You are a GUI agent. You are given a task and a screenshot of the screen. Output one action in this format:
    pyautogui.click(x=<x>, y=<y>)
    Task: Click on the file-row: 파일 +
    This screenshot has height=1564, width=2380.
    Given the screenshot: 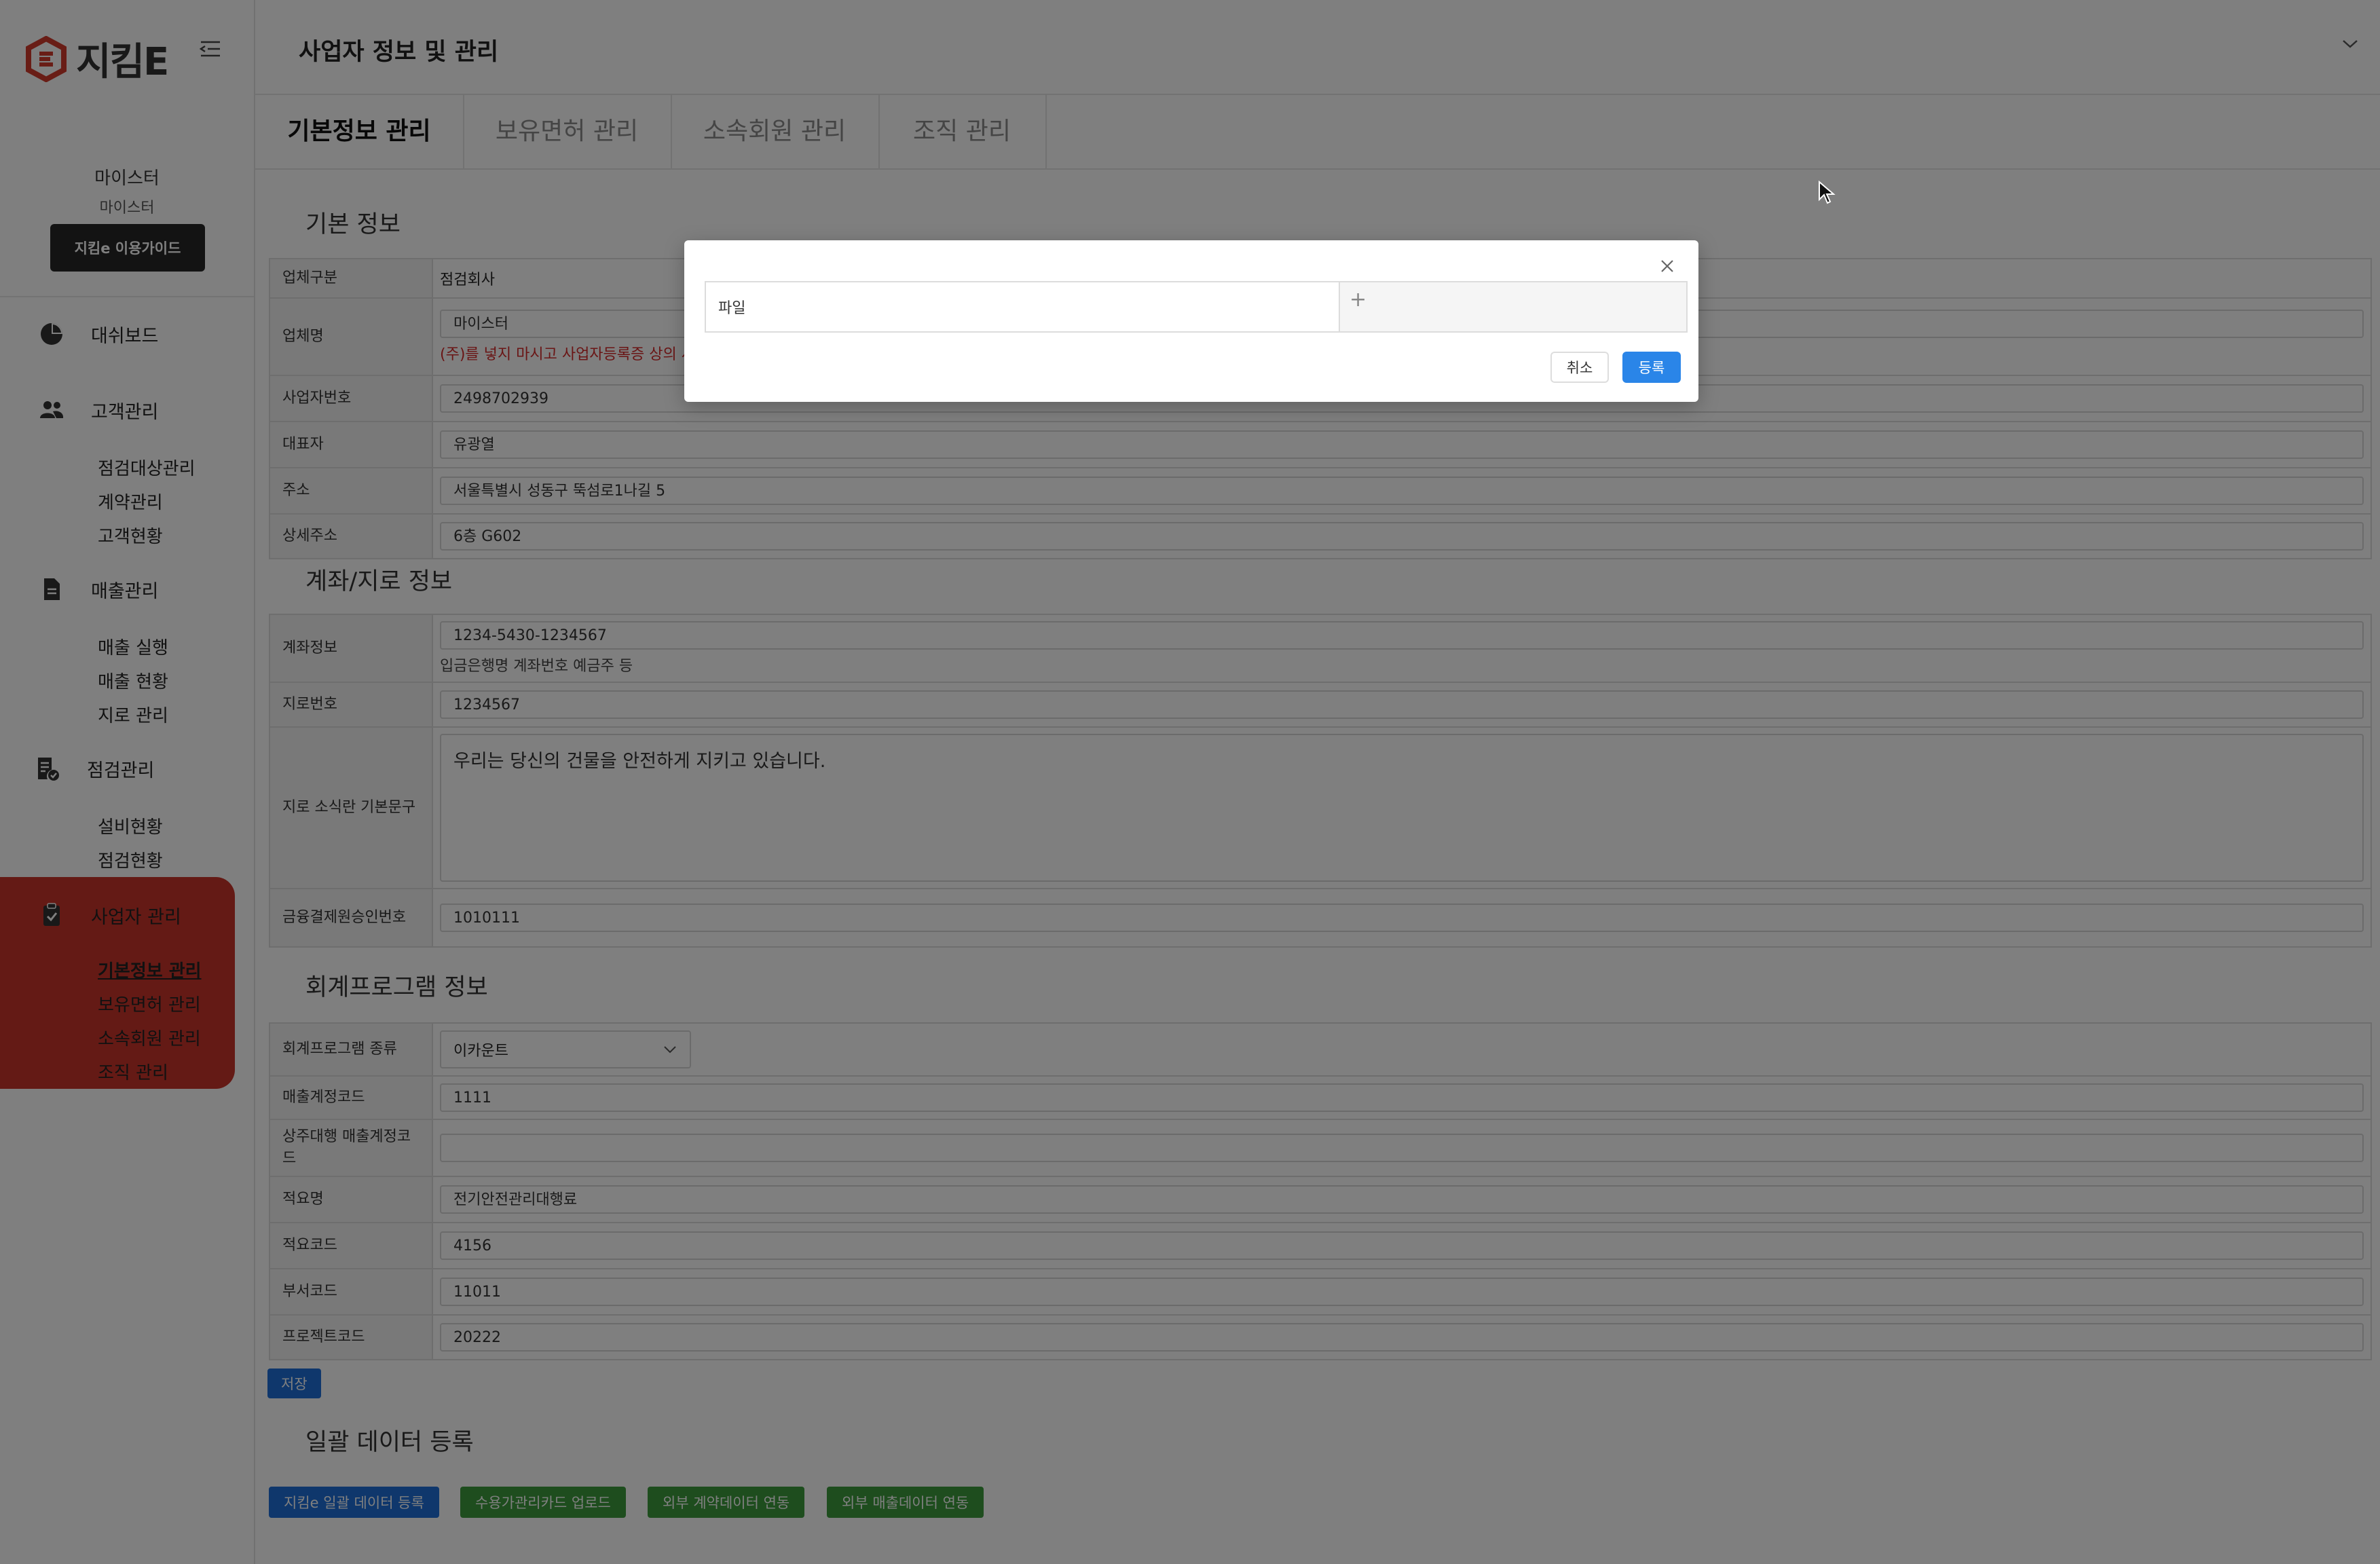 What is the action you would take?
    pyautogui.click(x=1196, y=307)
    